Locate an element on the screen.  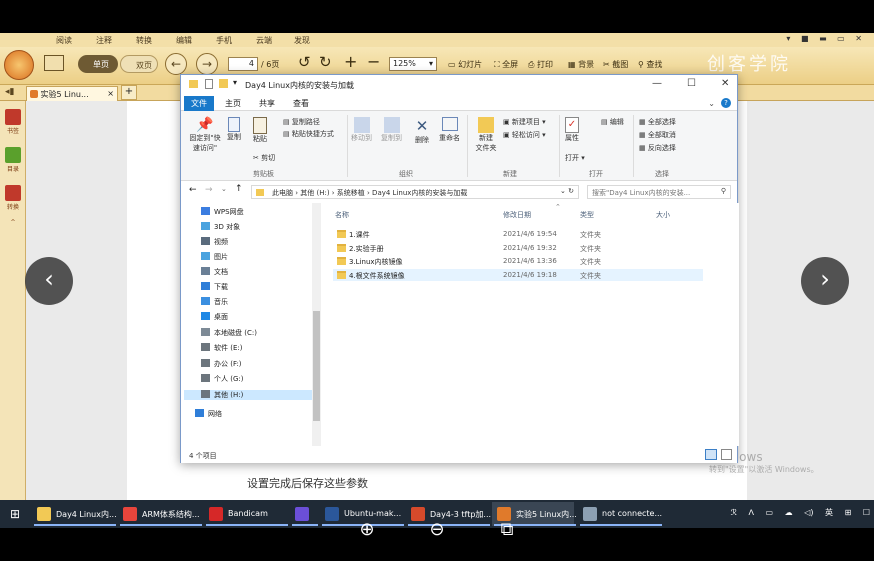
print-button: ⎙ 打印 is located at coordinates (540, 64).